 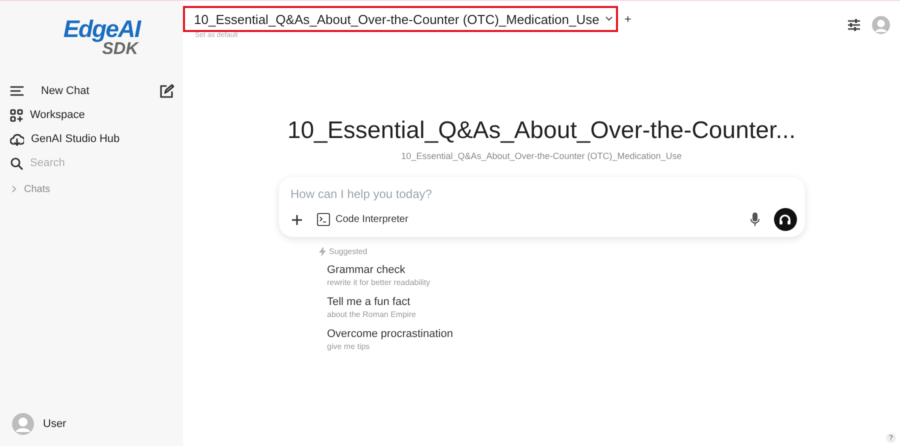 What do you see at coordinates (362, 219) in the screenshot?
I see `code-interpreter-button: Code Interpreter` at bounding box center [362, 219].